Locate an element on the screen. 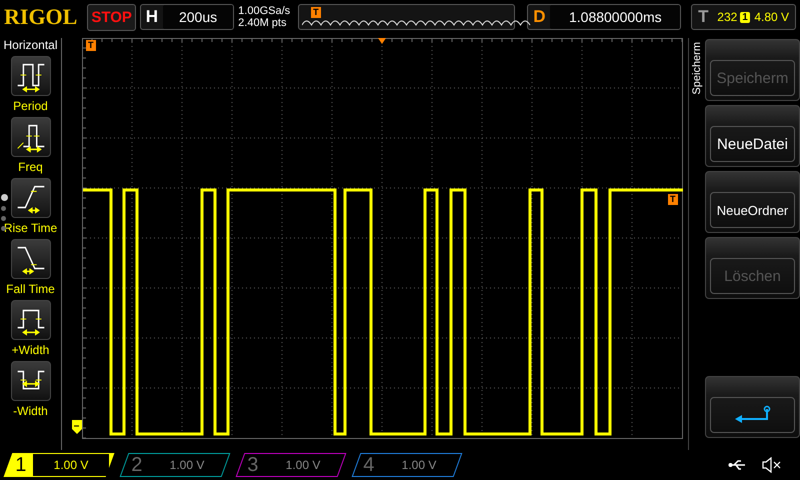 This screenshot has height=480, width=800. measure-button: Rise Time is located at coordinates (31, 206).